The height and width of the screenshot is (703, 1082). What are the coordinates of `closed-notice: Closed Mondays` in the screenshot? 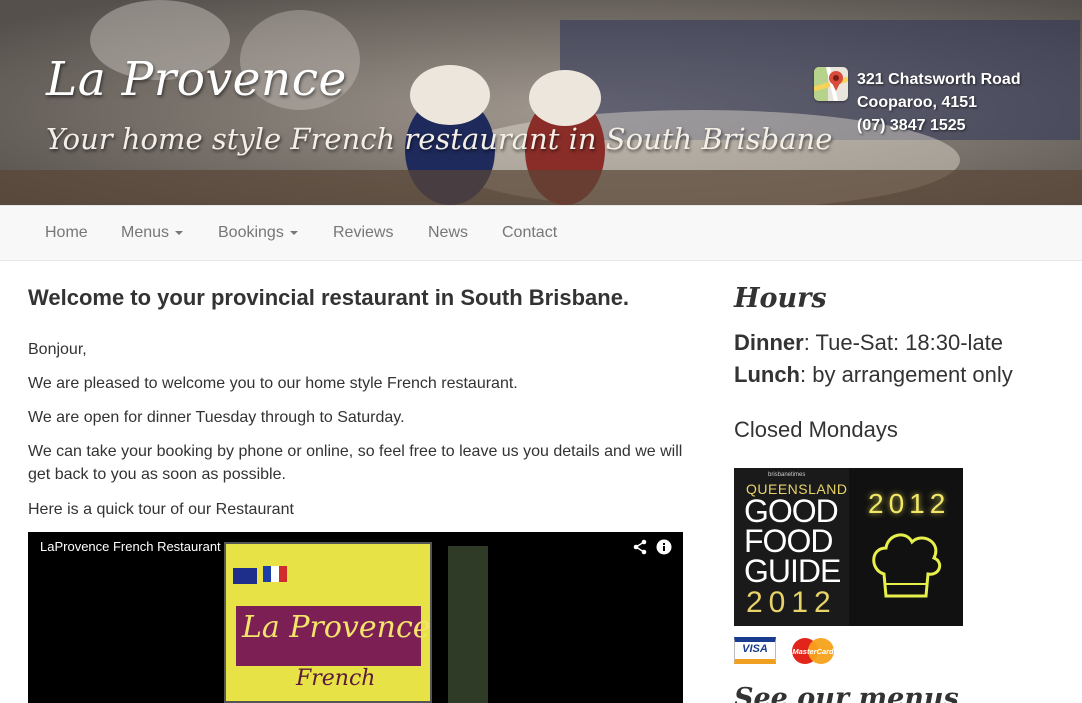 It's located at (816, 429).